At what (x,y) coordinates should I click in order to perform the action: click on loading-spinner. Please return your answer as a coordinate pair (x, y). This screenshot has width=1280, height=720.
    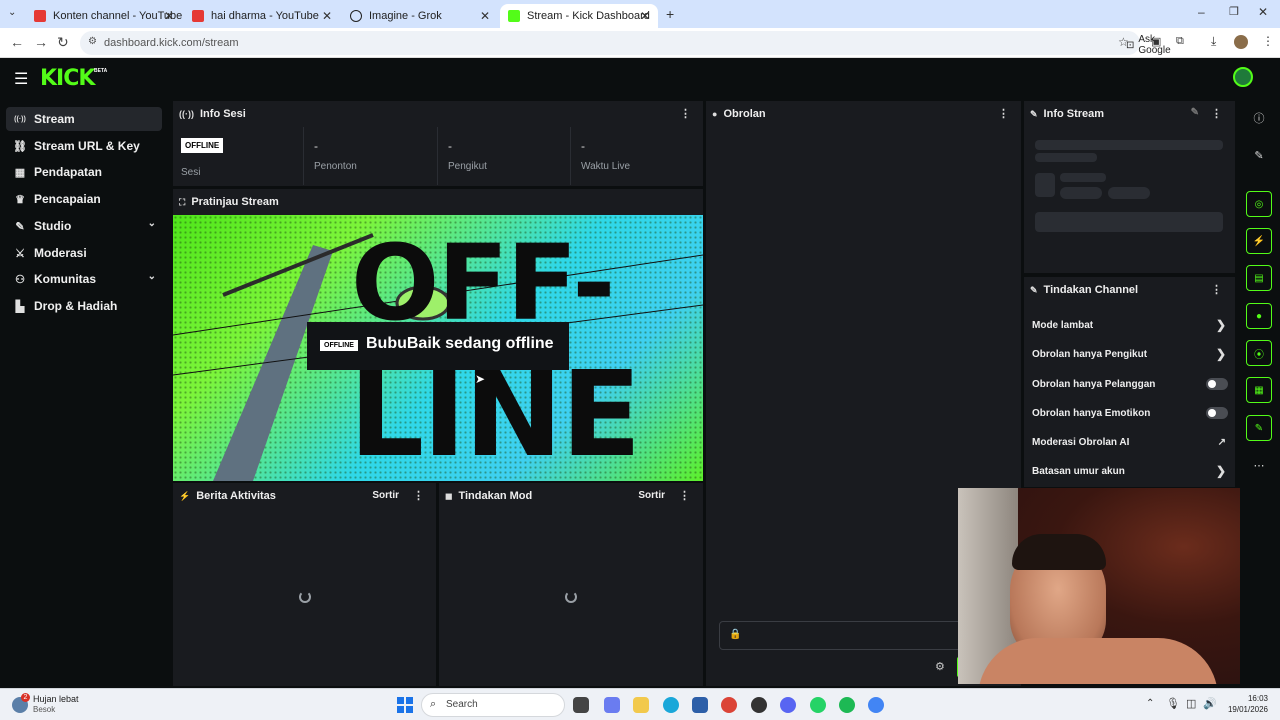
    Looking at the image, I should click on (571, 597).